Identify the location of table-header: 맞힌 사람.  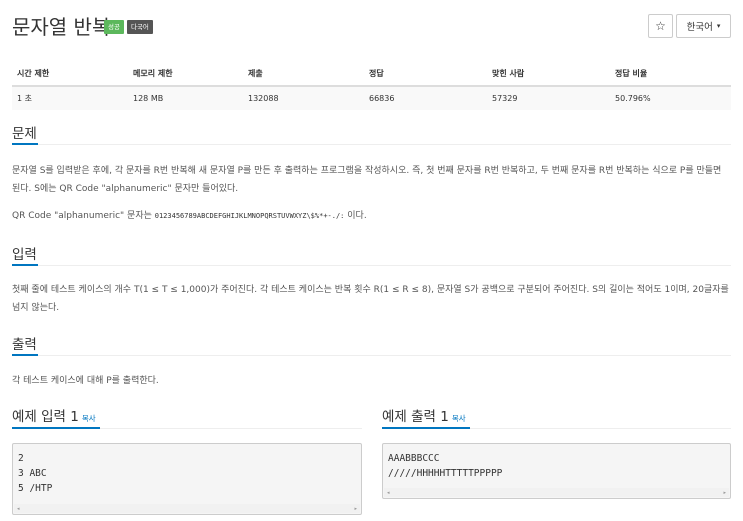
(548, 74).